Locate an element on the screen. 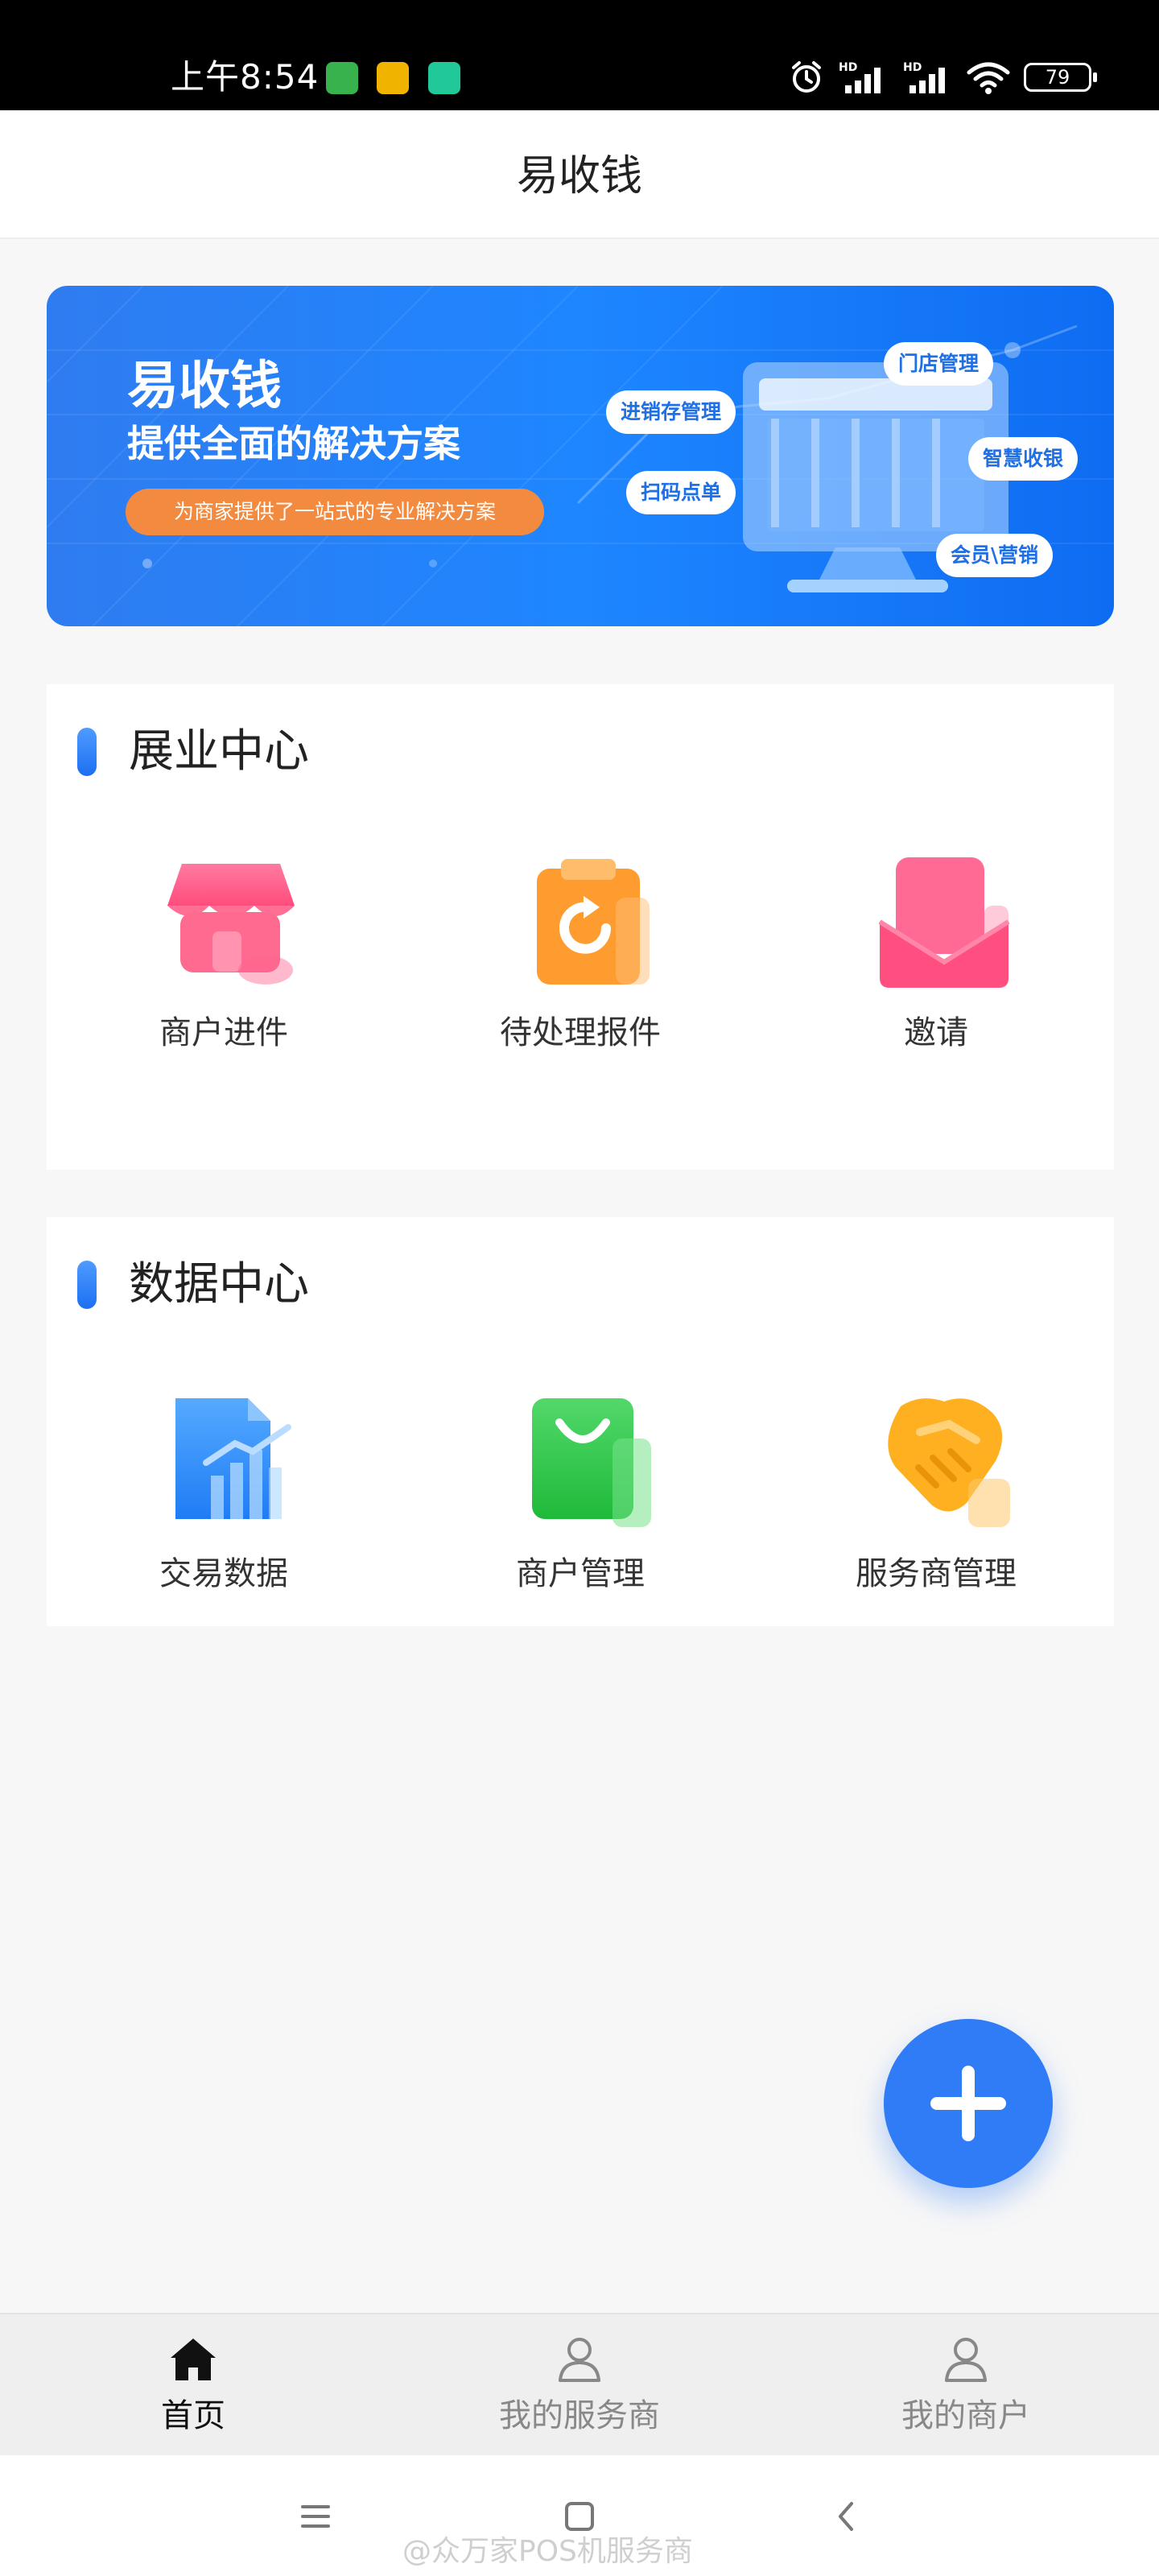 This screenshot has height=2576, width=1159. banner-pill: 为商家提供了一站式的专业解决方案 is located at coordinates (335, 512).